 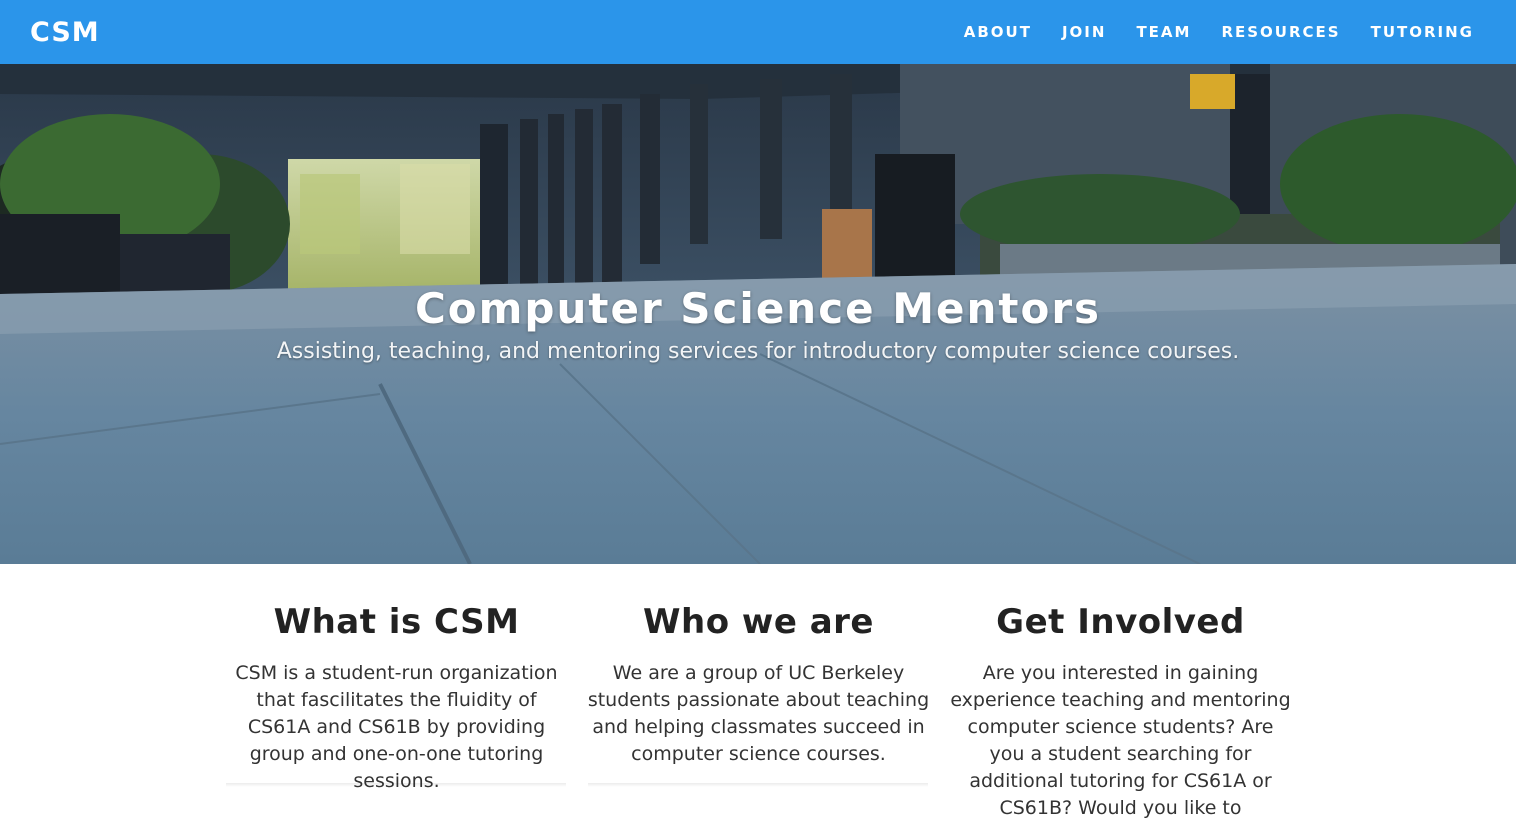 What do you see at coordinates (65, 32) in the screenshot?
I see `brand-logo-link: CSM` at bounding box center [65, 32].